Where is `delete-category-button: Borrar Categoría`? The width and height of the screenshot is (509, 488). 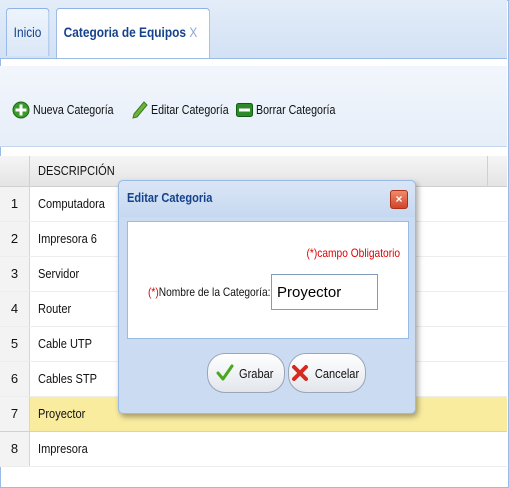
delete-category-button: Borrar Categoría is located at coordinates (294, 110).